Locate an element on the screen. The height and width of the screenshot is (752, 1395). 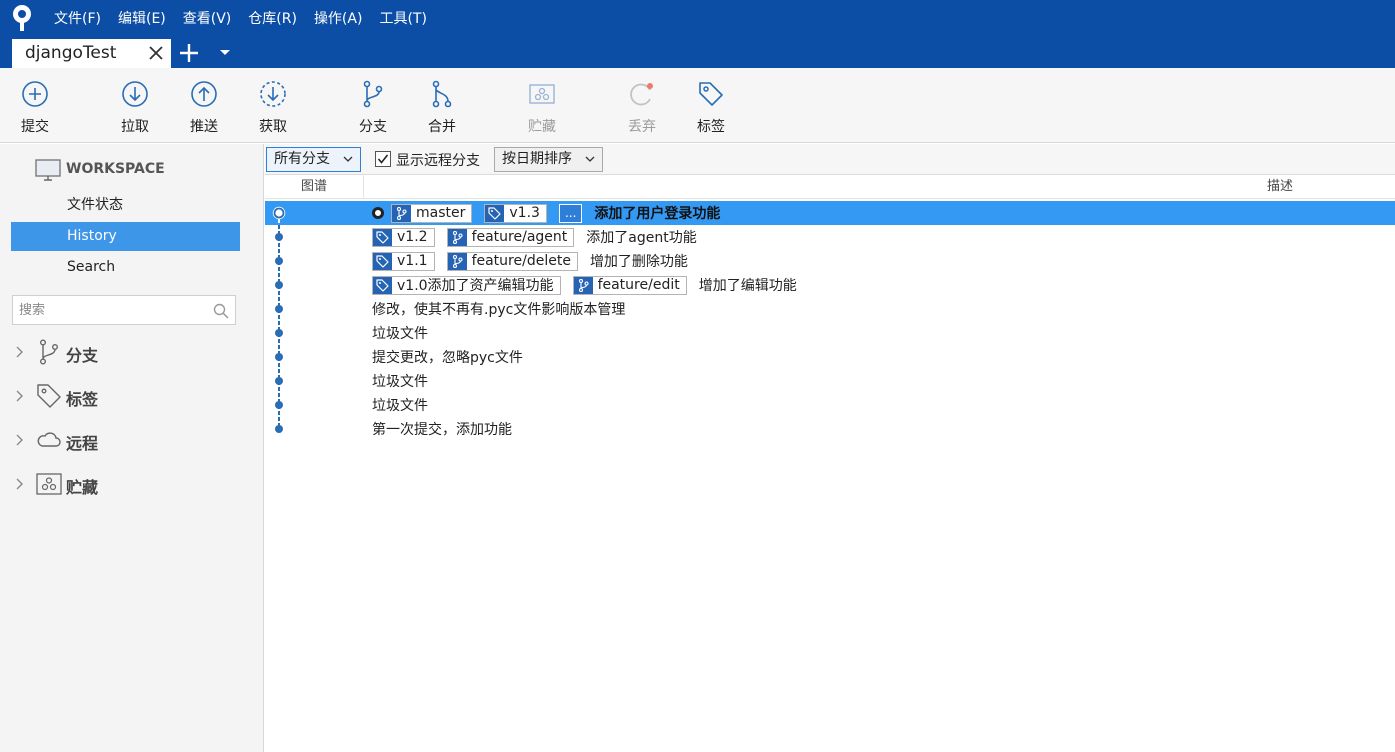
workspace-heading: WORKSPACE is located at coordinates (115, 169).